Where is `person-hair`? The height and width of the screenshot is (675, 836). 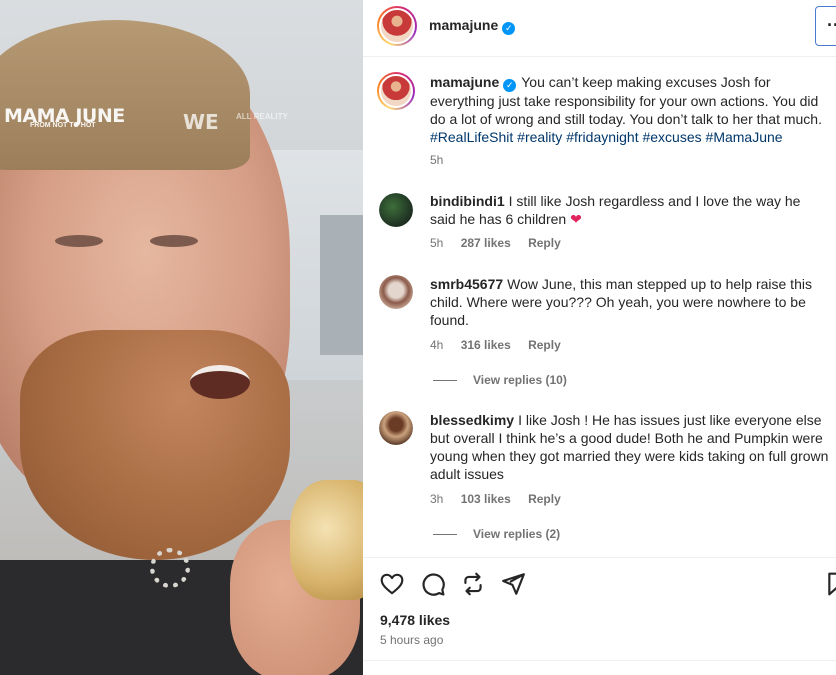 person-hair is located at coordinates (125, 95).